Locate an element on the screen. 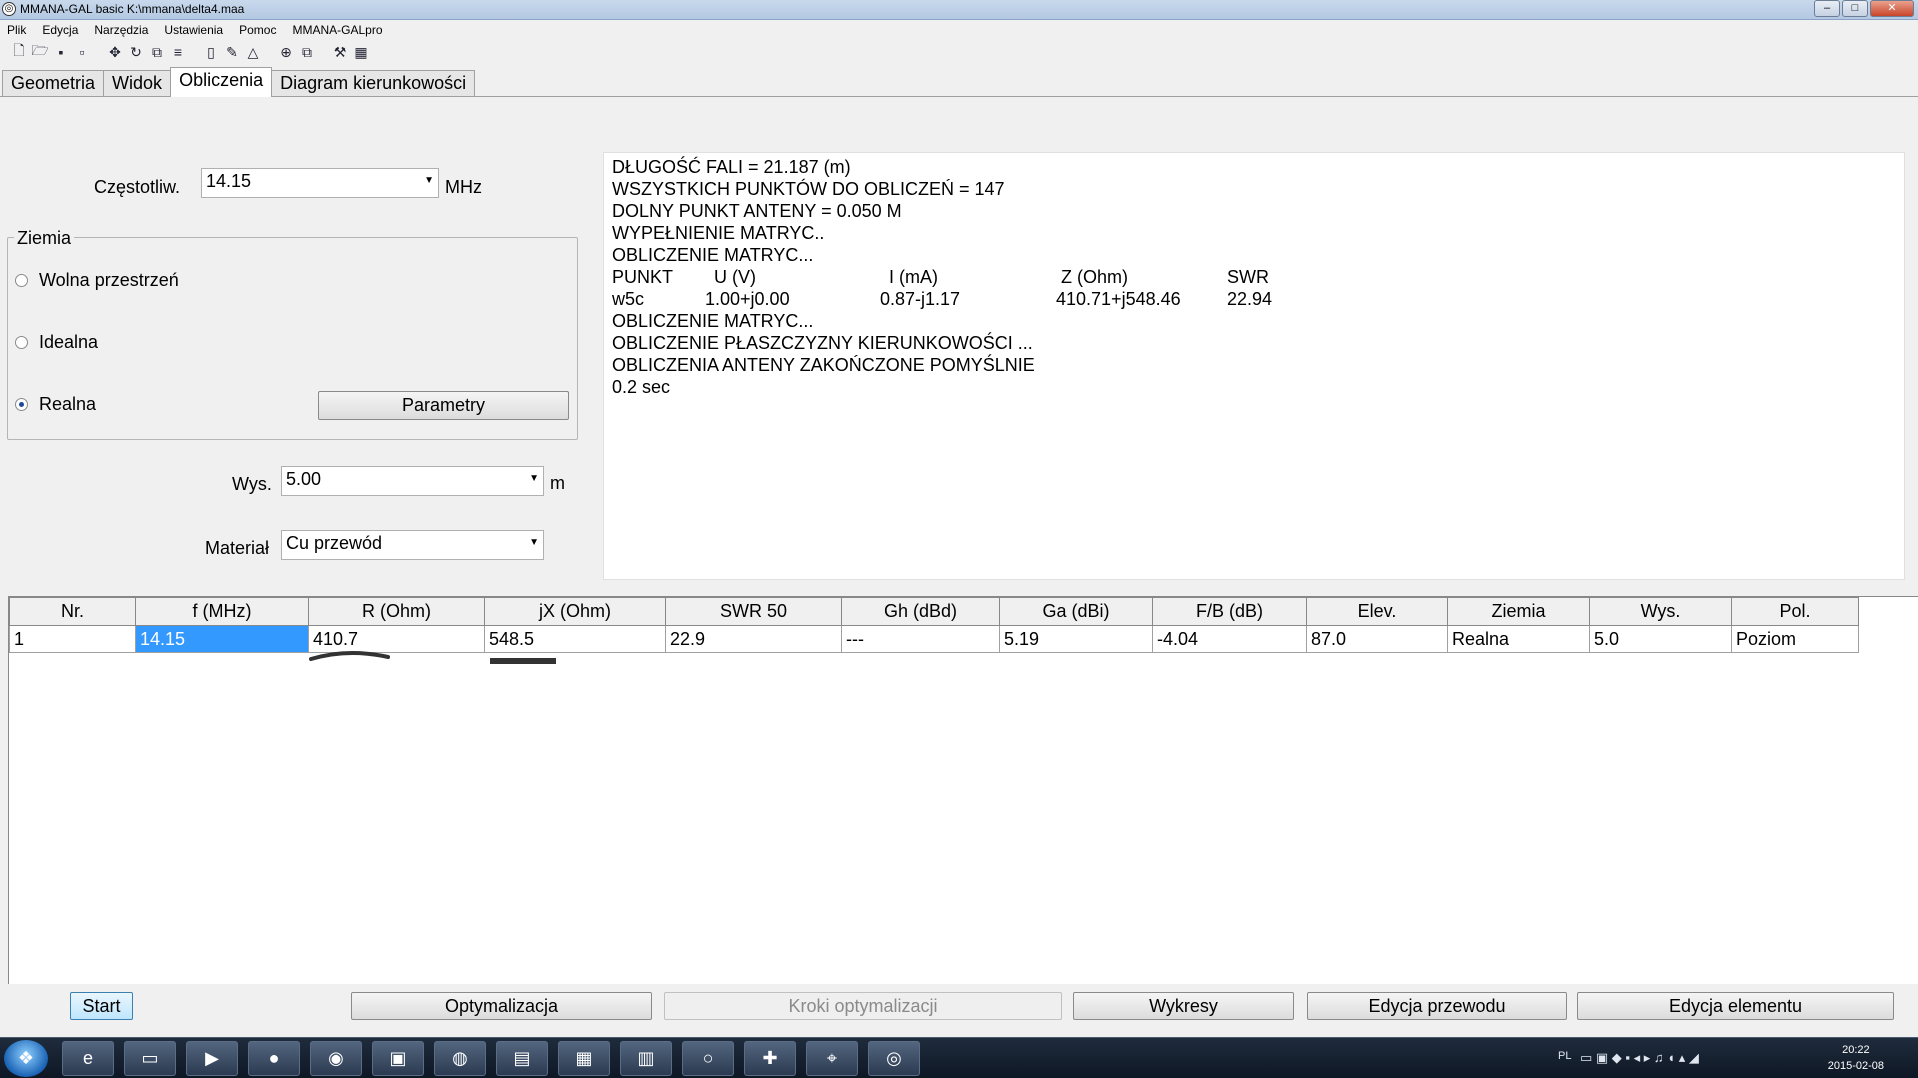  tab-diagram-kierunkowosci: Diagram kierunkowości is located at coordinates (373, 83).